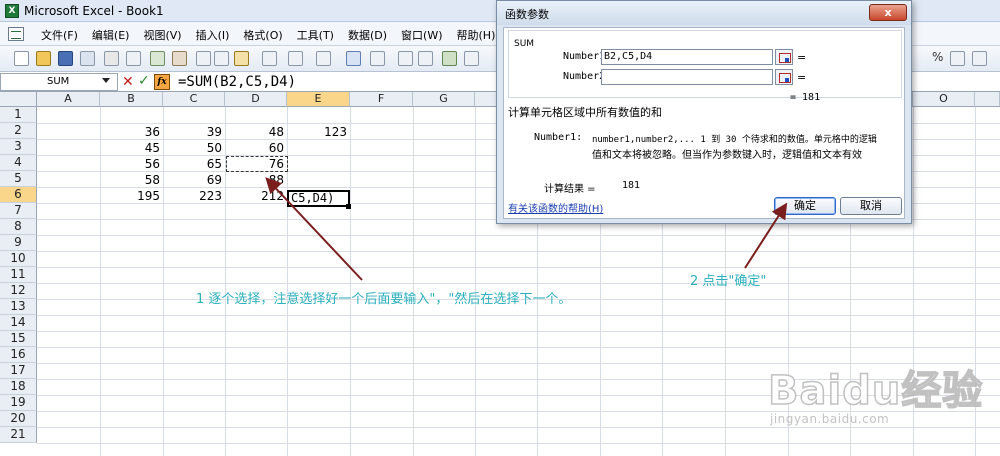 The image size is (1000, 456). Describe the element at coordinates (979, 58) in the screenshot. I see `increase-decimal-icon` at that location.